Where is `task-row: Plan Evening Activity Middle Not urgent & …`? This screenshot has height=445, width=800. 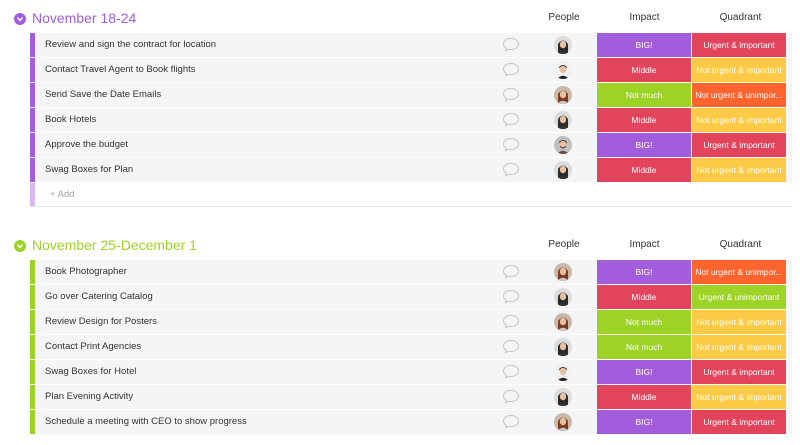
task-row: Plan Evening Activity Middle Not urgent & … is located at coordinates (411, 397).